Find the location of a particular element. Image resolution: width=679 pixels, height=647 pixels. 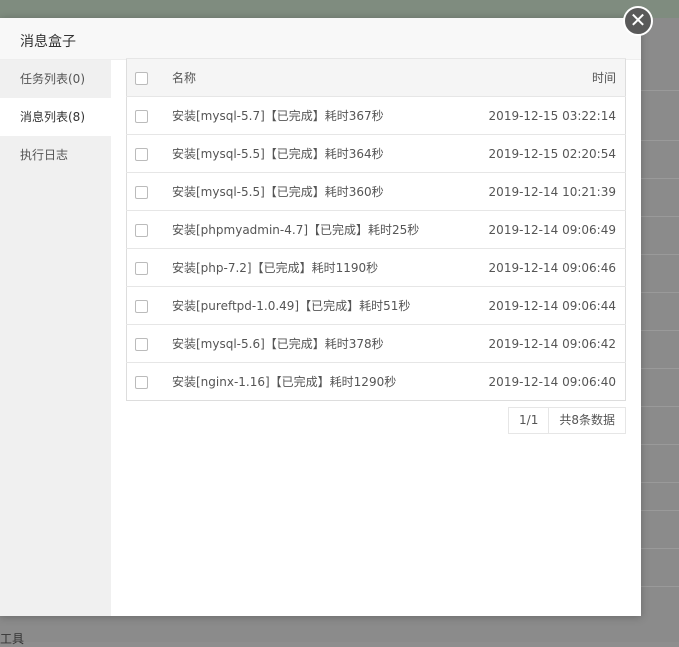

message-time: 2019-12-15 03:22:14 is located at coordinates (544, 115).